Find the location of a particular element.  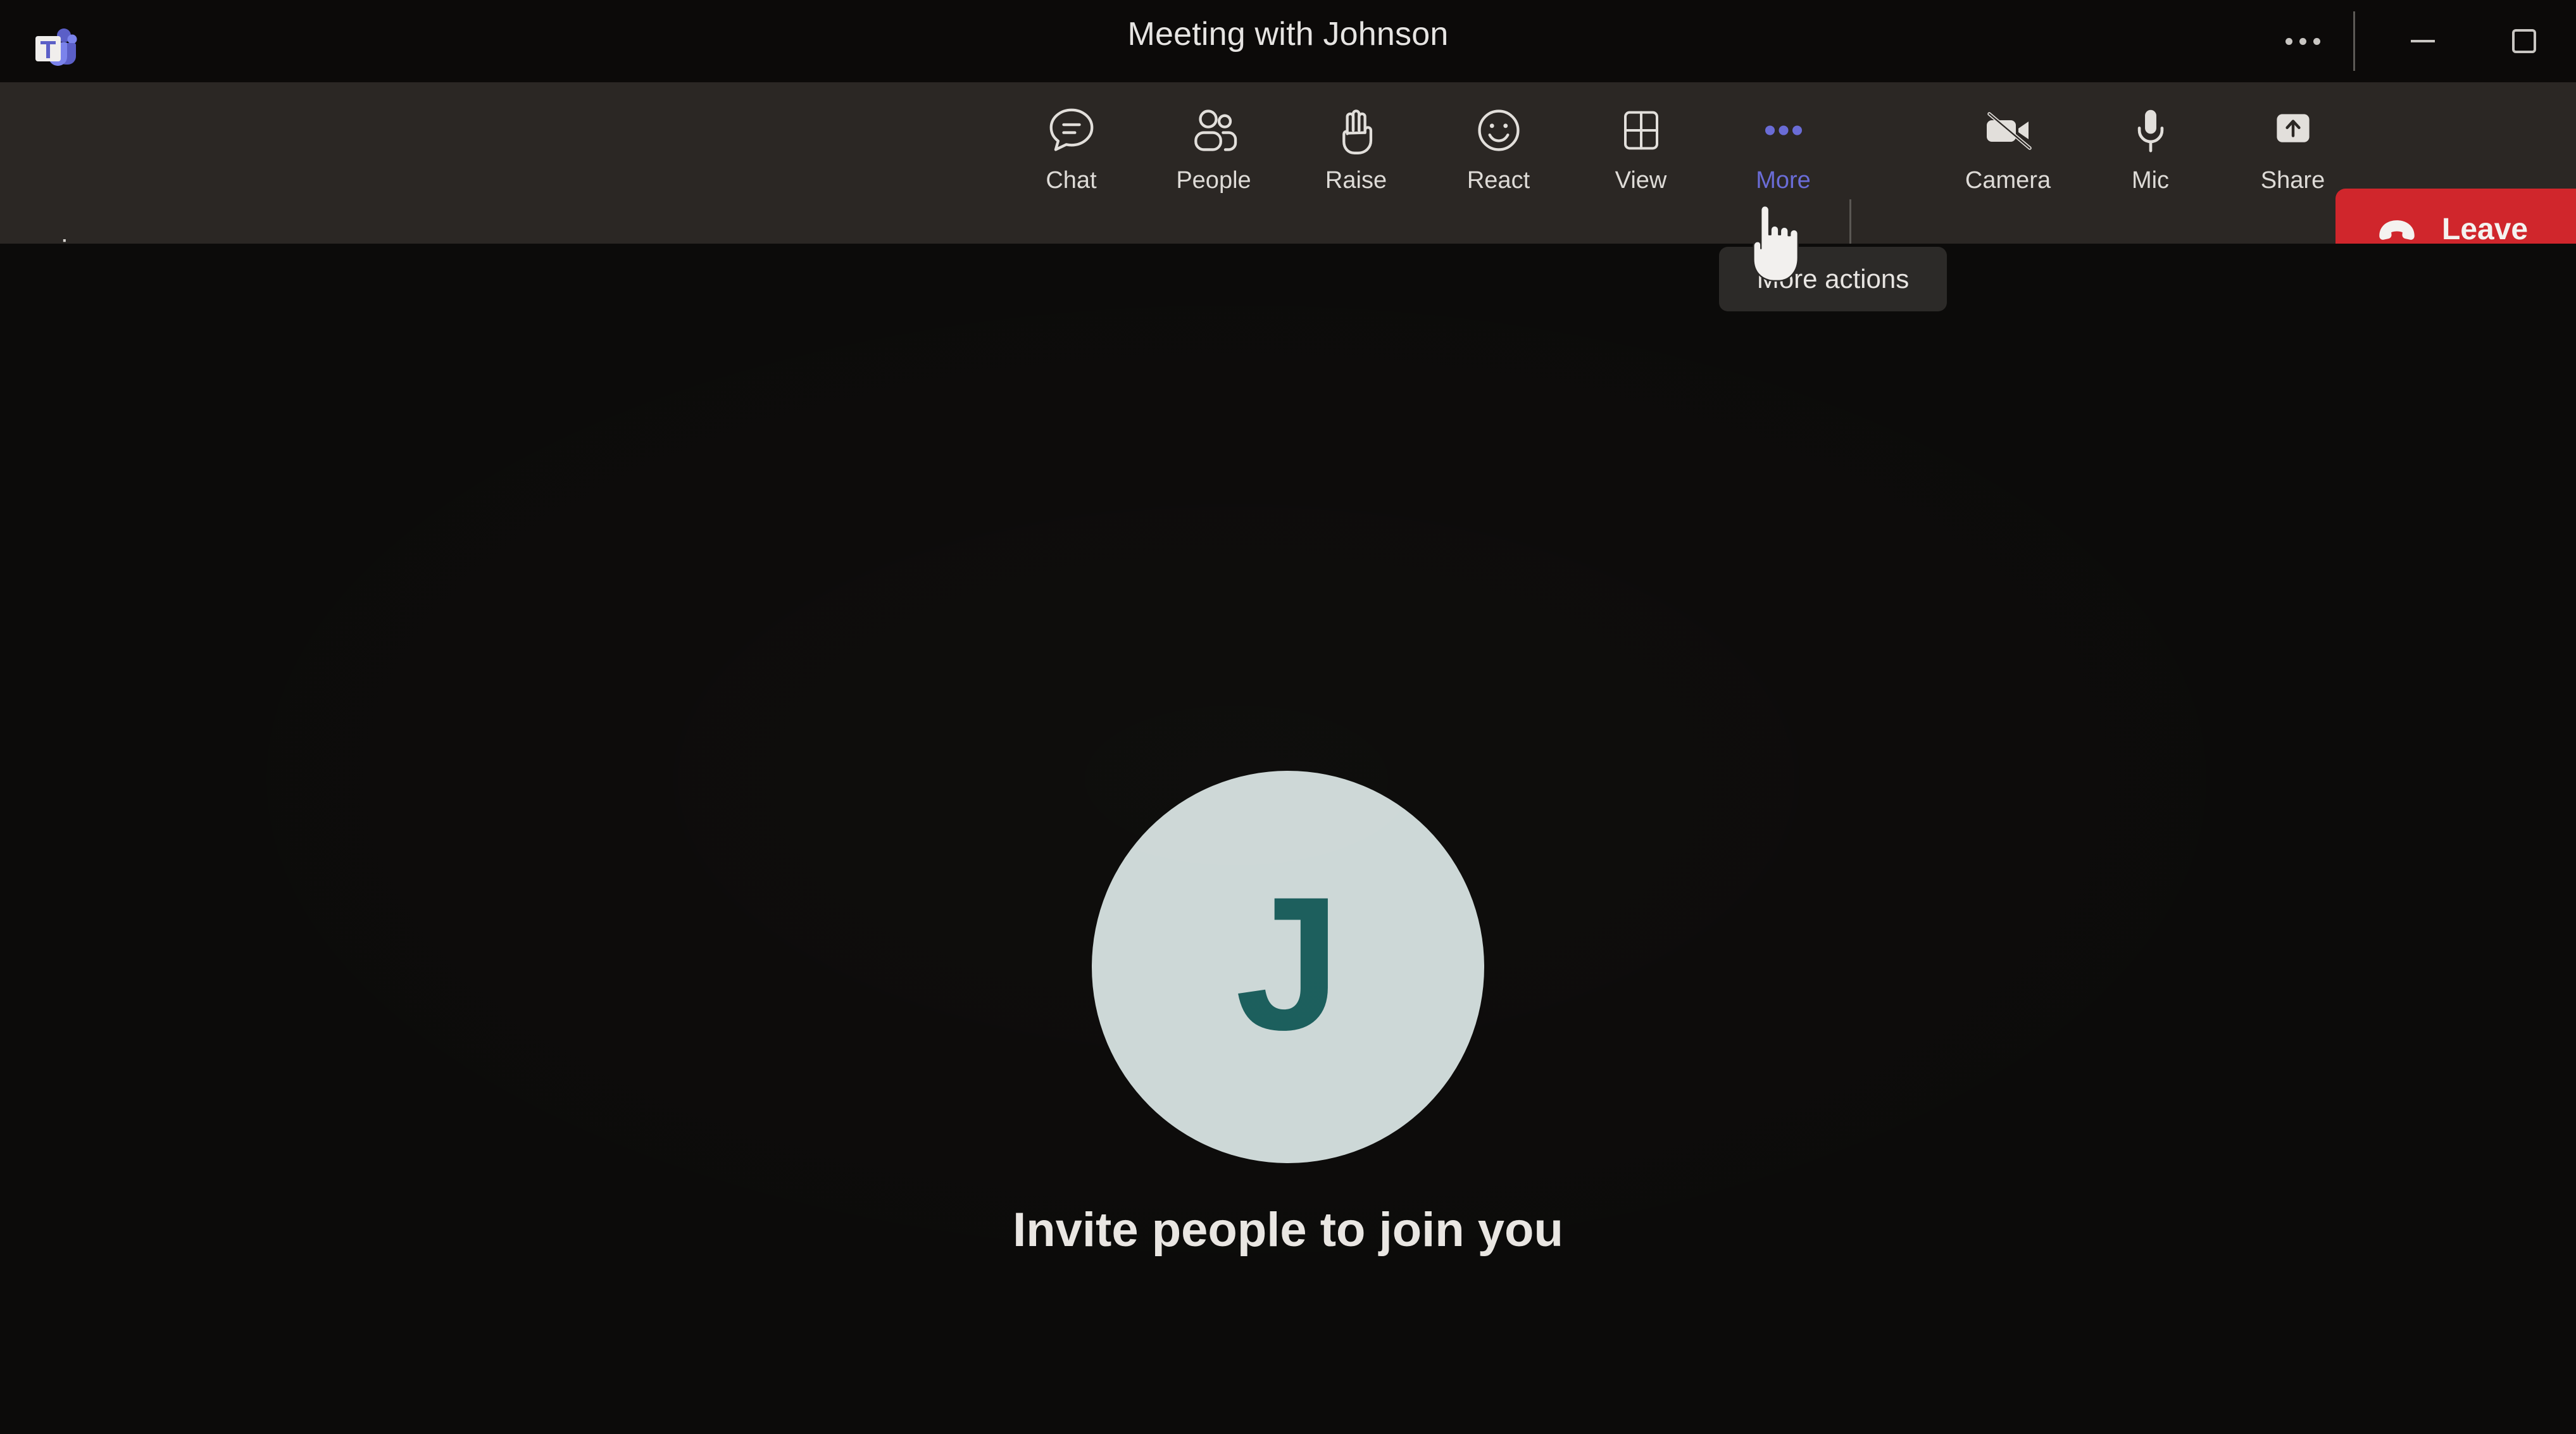

more-actions-tooltip-label: More actions is located at coordinates (1833, 279).